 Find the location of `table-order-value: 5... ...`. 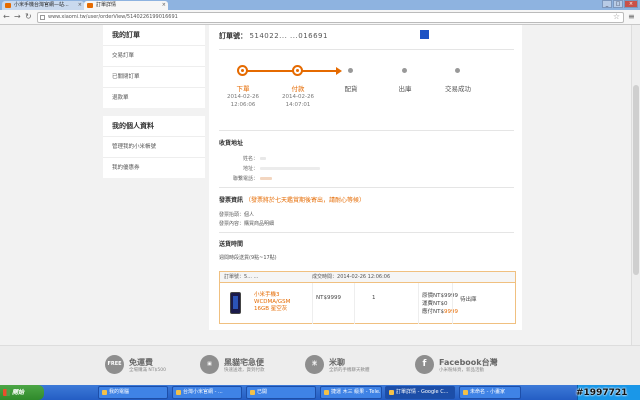

table-order-value: 5... ... is located at coordinates (251, 277).